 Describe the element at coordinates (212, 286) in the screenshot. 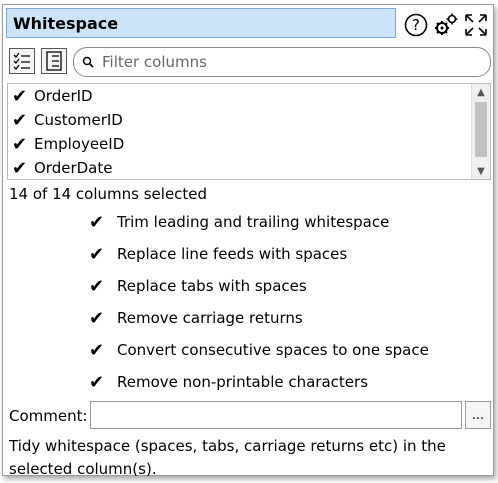

I see `option-label: Replace tabs with spaces` at that location.